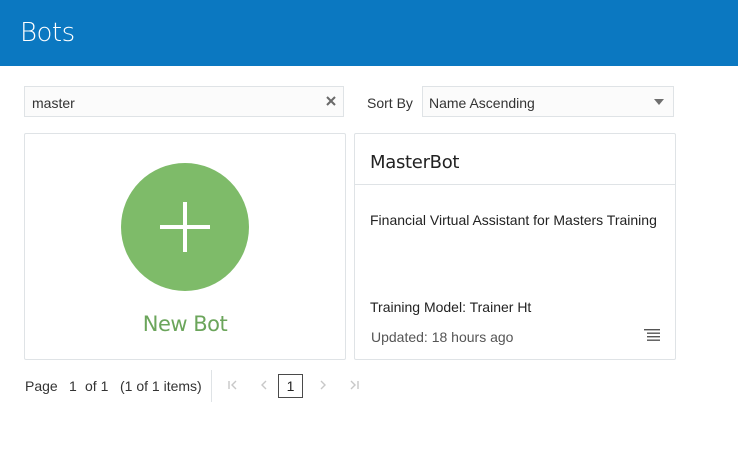 Image resolution: width=738 pixels, height=455 pixels. Describe the element at coordinates (331, 101) in the screenshot. I see `close-icon` at that location.